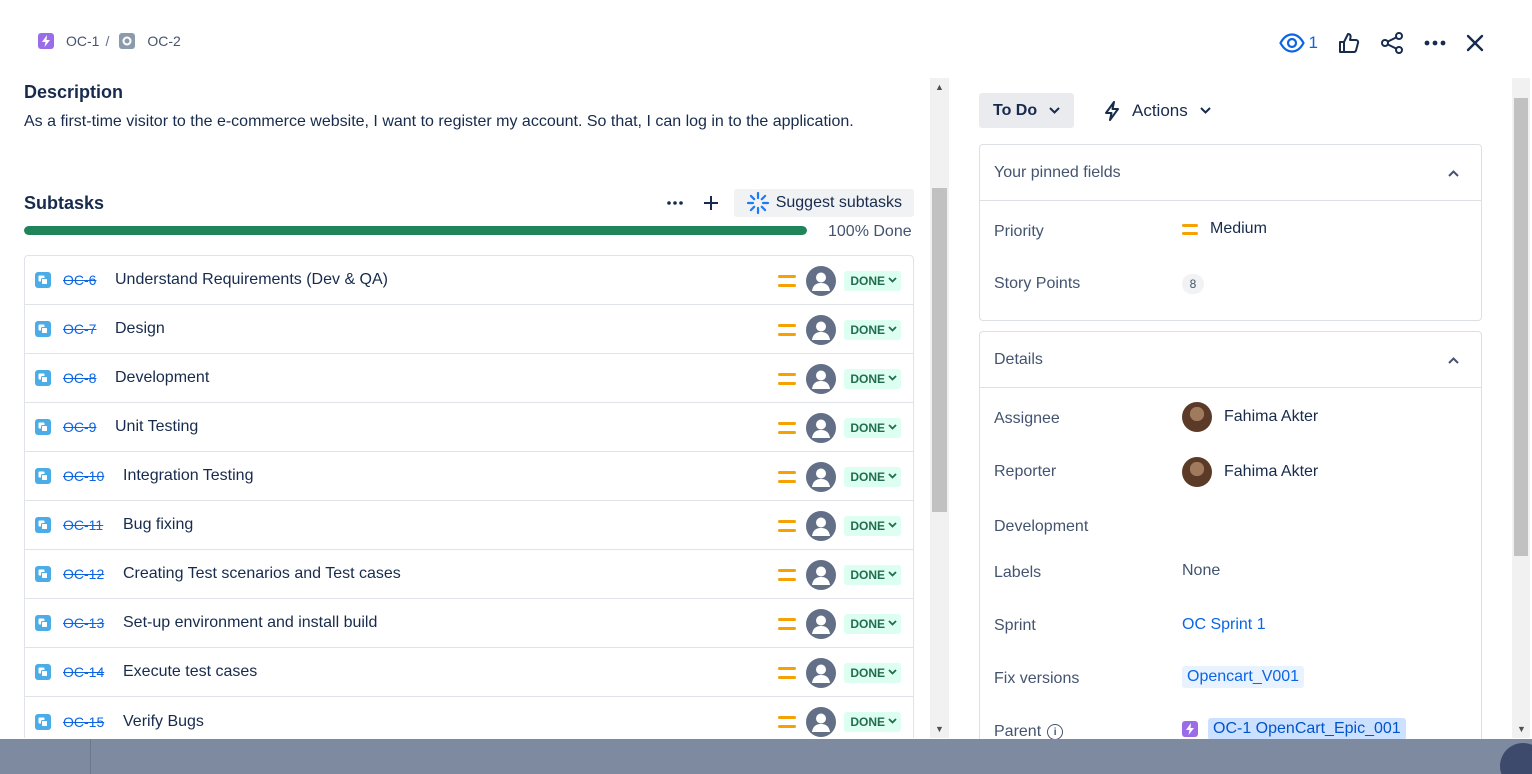 Image resolution: width=1532 pixels, height=774 pixels. What do you see at coordinates (83, 280) in the screenshot?
I see `subtask-key: OC-6` at bounding box center [83, 280].